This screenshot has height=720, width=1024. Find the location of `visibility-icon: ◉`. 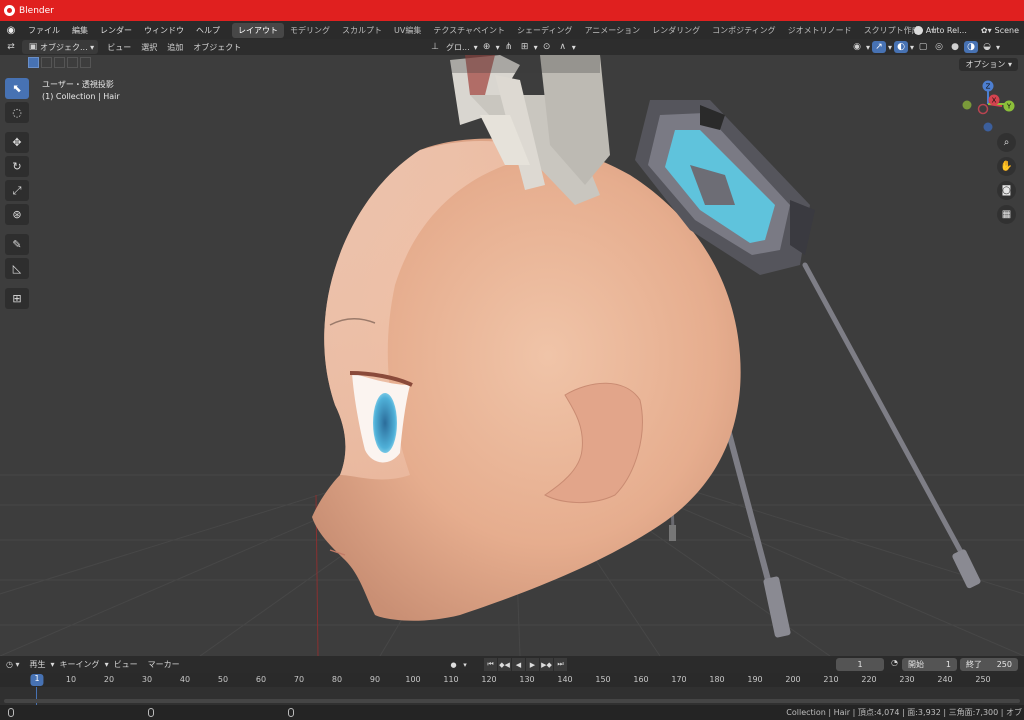

visibility-icon: ◉ is located at coordinates (857, 47).